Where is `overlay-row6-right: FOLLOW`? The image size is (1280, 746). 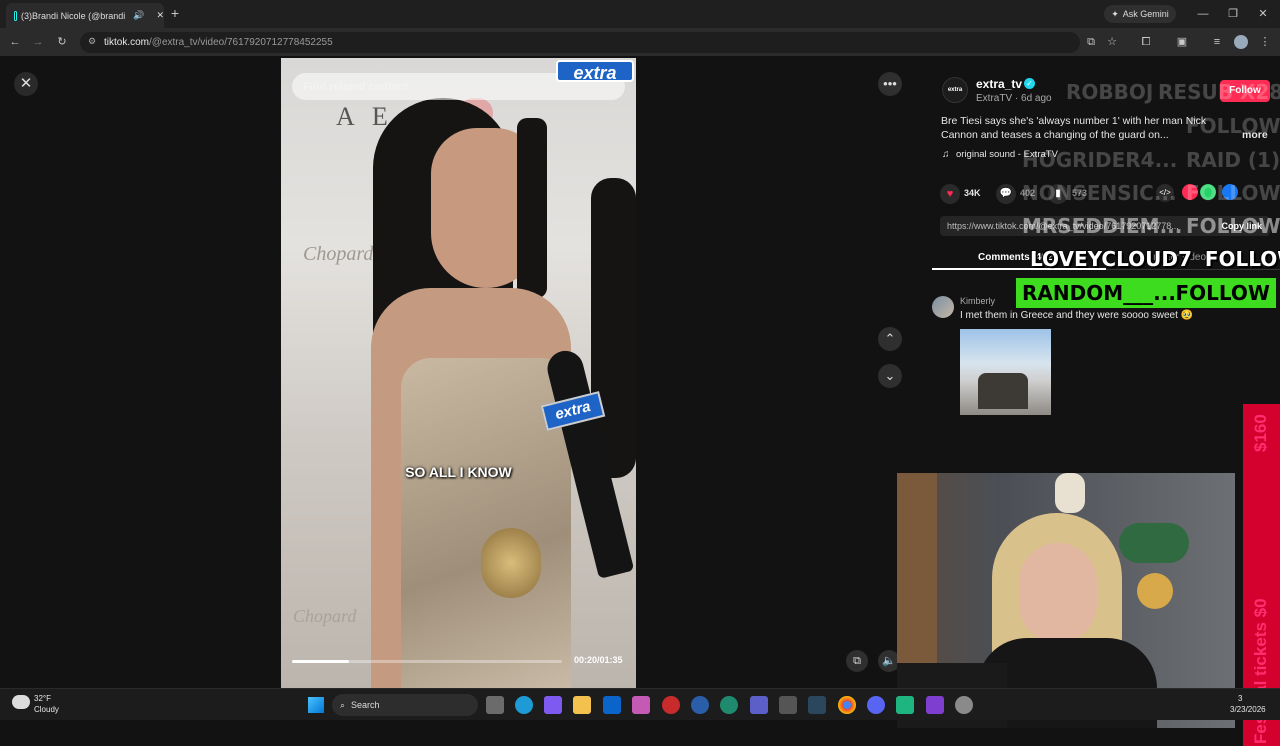
overlay-row6-right: FOLLOW is located at coordinates (1242, 259).